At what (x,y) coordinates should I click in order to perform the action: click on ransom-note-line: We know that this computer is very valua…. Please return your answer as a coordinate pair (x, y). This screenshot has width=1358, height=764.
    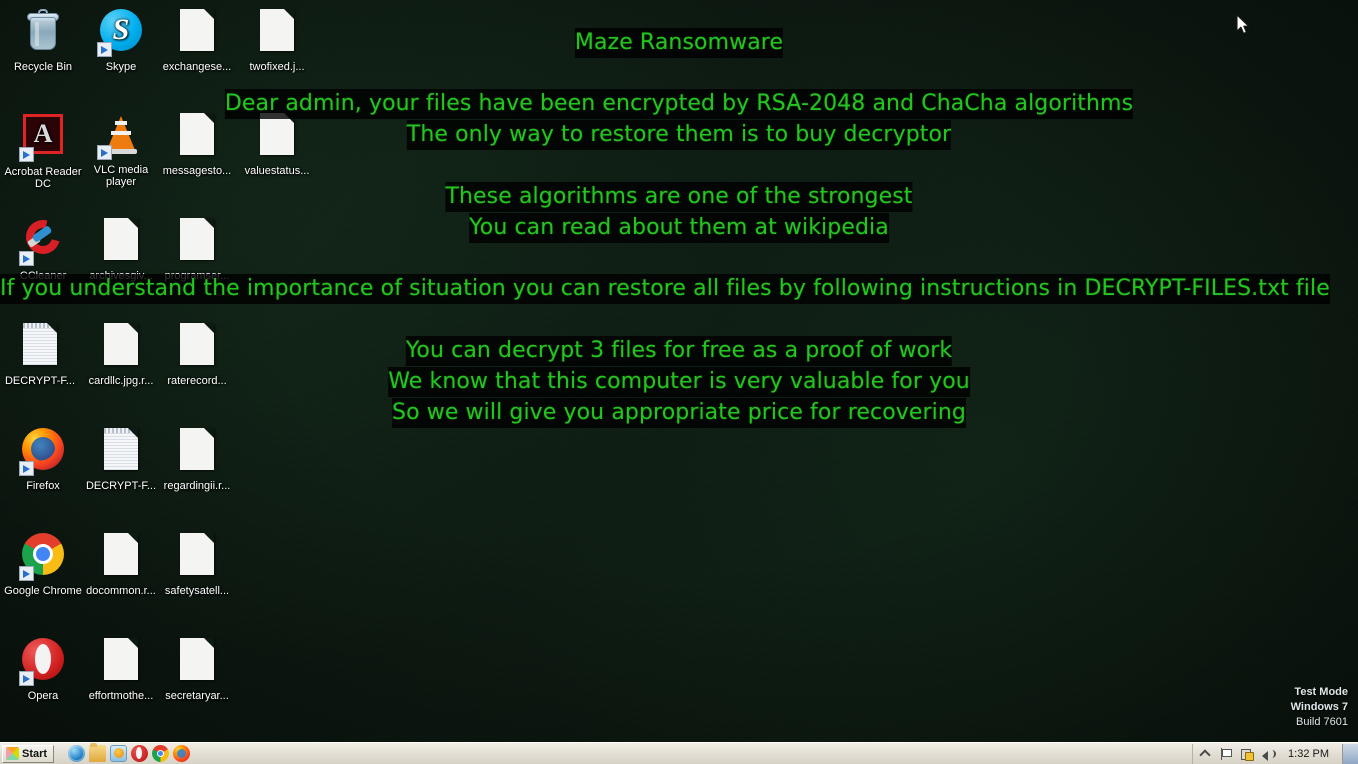
    Looking at the image, I should click on (679, 382).